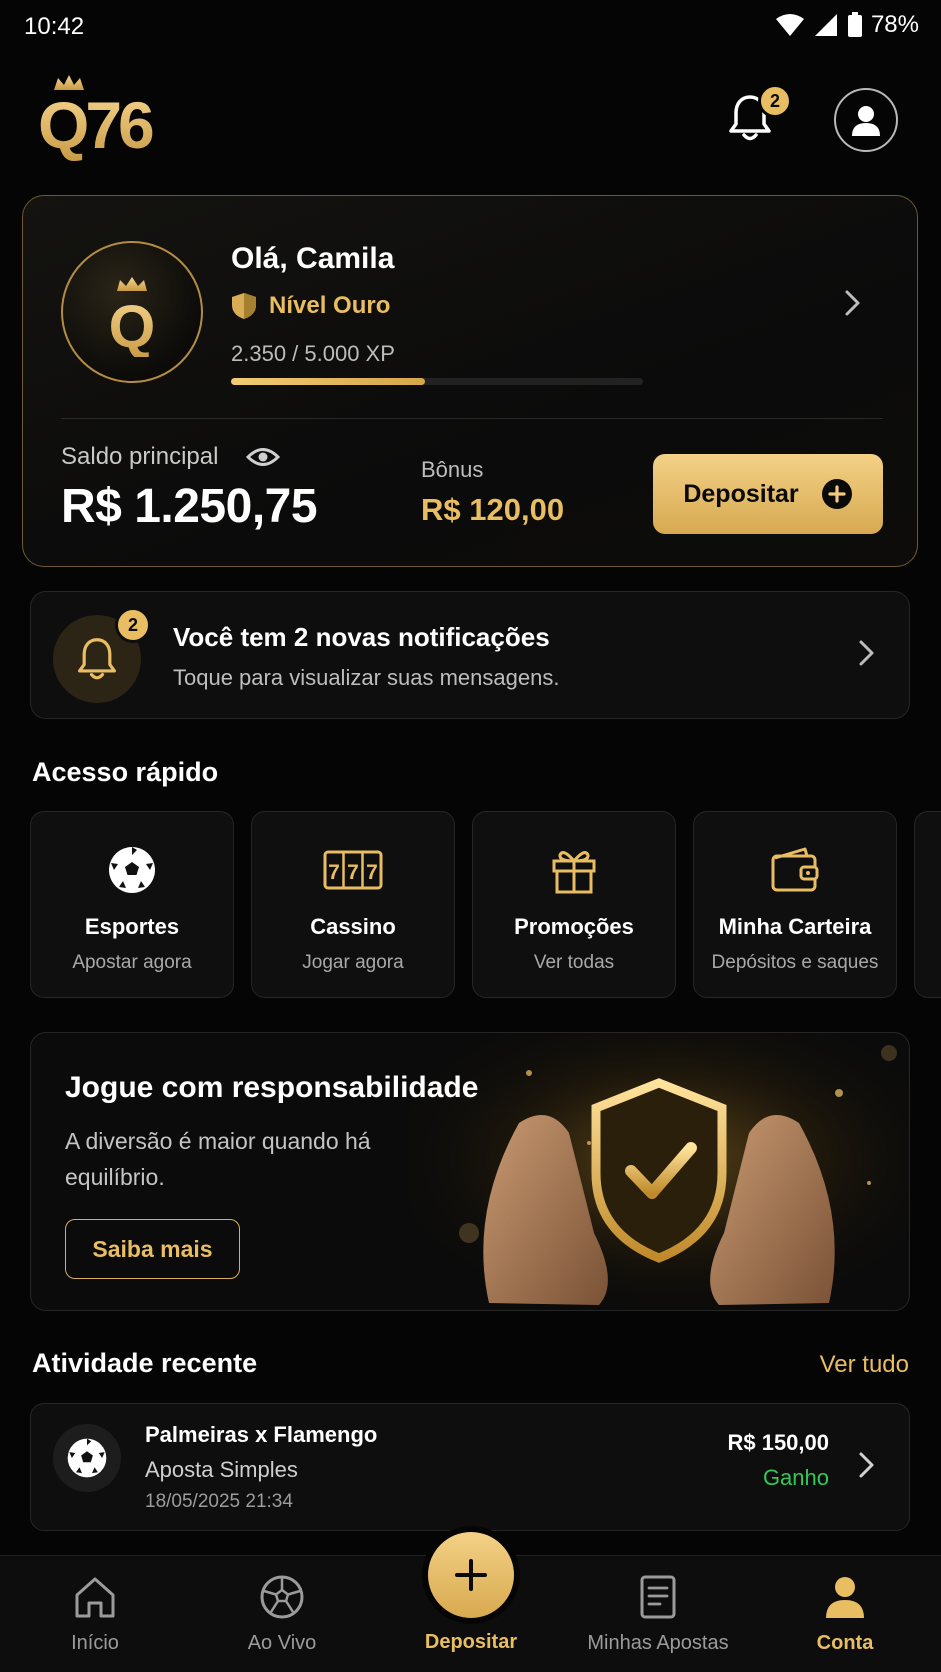 This screenshot has height=1672, width=941. What do you see at coordinates (437, 381) in the screenshot?
I see `xp-progress-bar` at bounding box center [437, 381].